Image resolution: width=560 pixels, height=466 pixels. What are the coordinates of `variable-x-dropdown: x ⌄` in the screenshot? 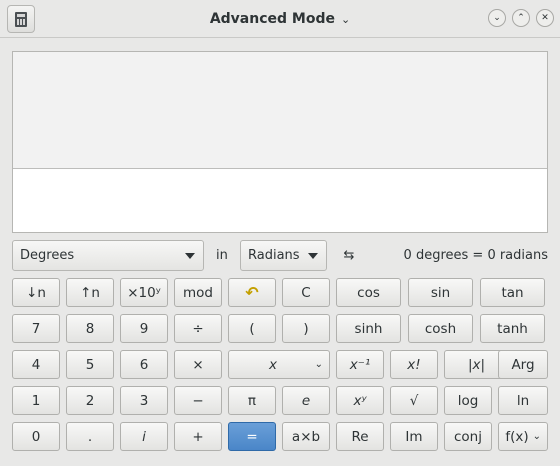 It's located at (279, 364).